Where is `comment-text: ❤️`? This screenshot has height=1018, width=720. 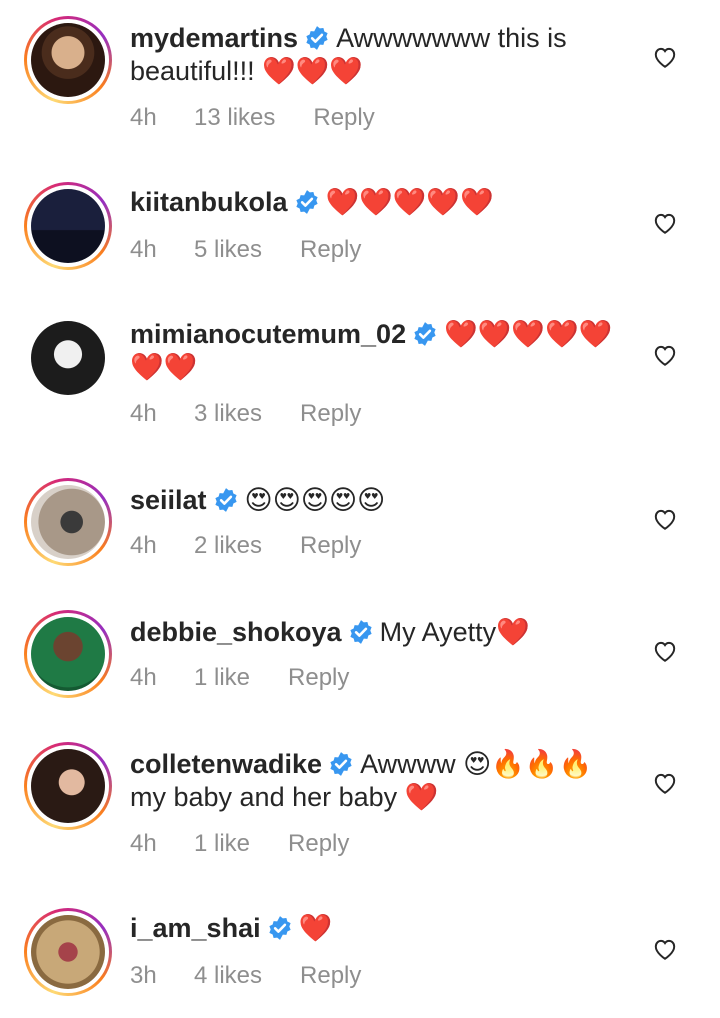
comment-text: ❤️ is located at coordinates (315, 928).